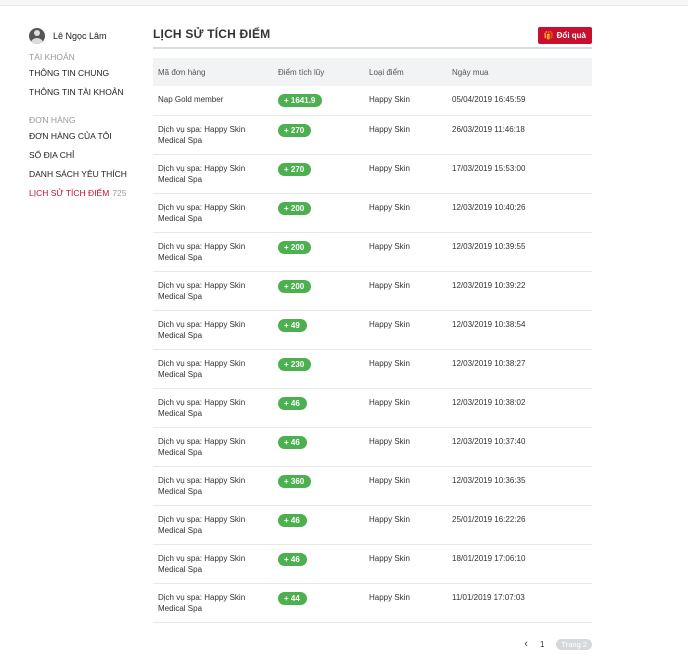 Image resolution: width=688 pixels, height=662 pixels. I want to click on date-cell: 11/01/2019 17:07:03, so click(488, 597).